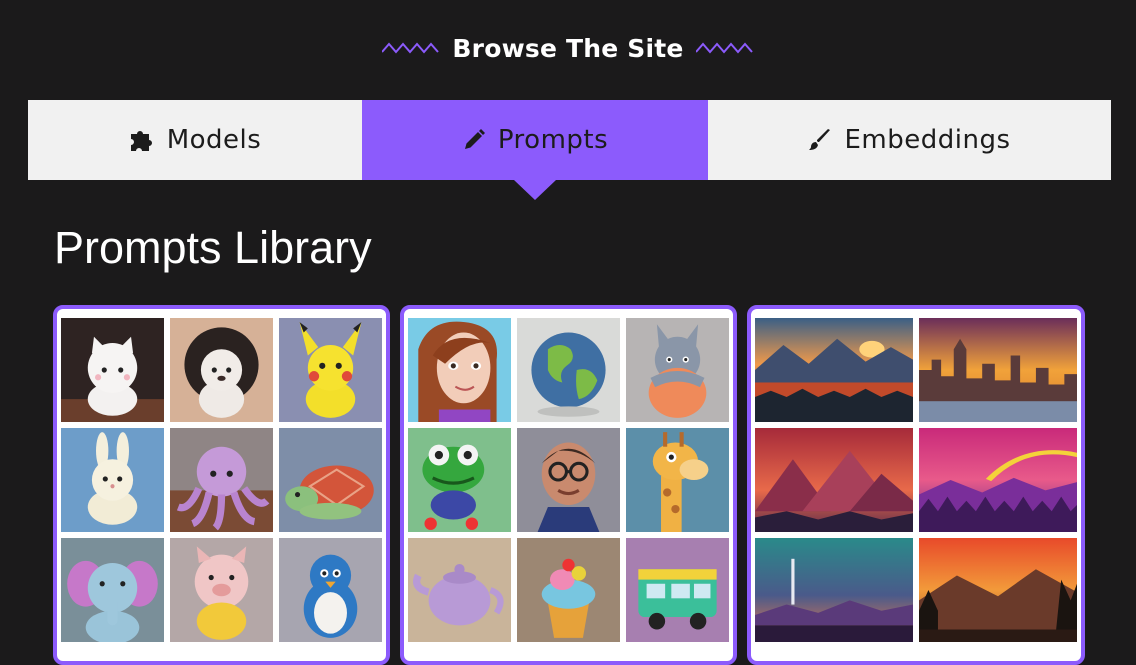  What do you see at coordinates (998, 590) in the screenshot?
I see `forest-deer-sunset-image` at bounding box center [998, 590].